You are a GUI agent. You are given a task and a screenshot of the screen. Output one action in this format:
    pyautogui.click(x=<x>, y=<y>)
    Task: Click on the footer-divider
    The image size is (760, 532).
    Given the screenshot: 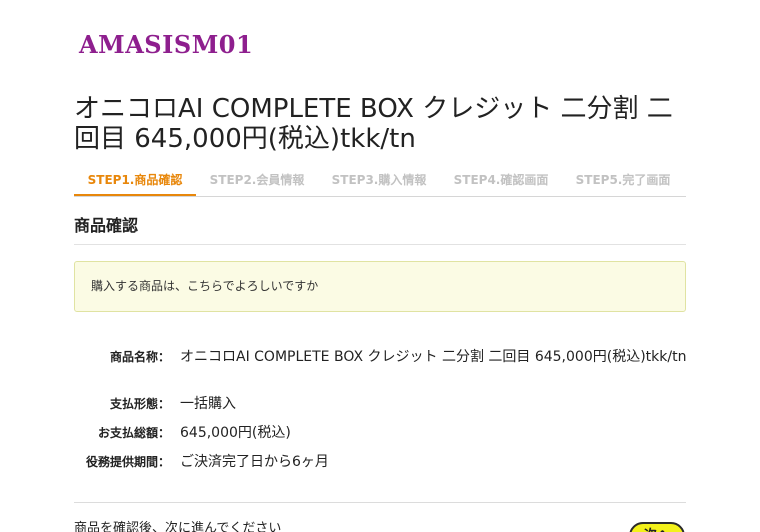 What is the action you would take?
    pyautogui.click(x=380, y=502)
    